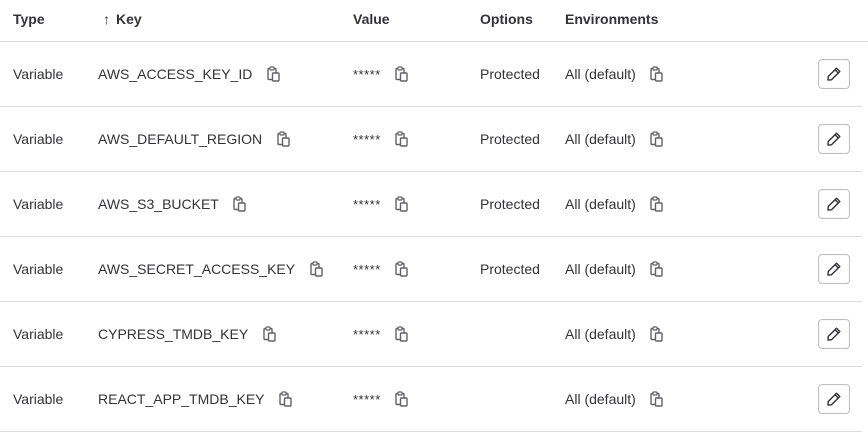 The height and width of the screenshot is (438, 868). I want to click on column-header-value: Value, so click(371, 19).